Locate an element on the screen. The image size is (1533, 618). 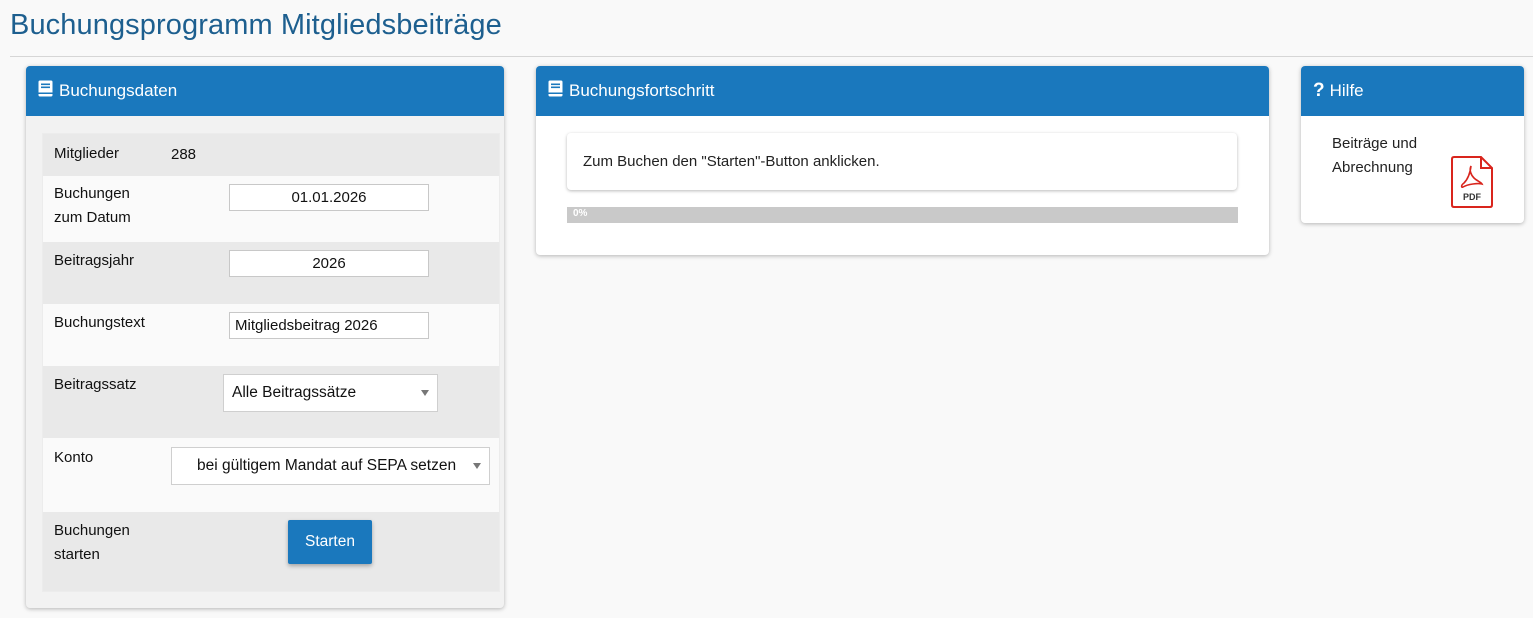
account-label: Konto is located at coordinates (74, 457).